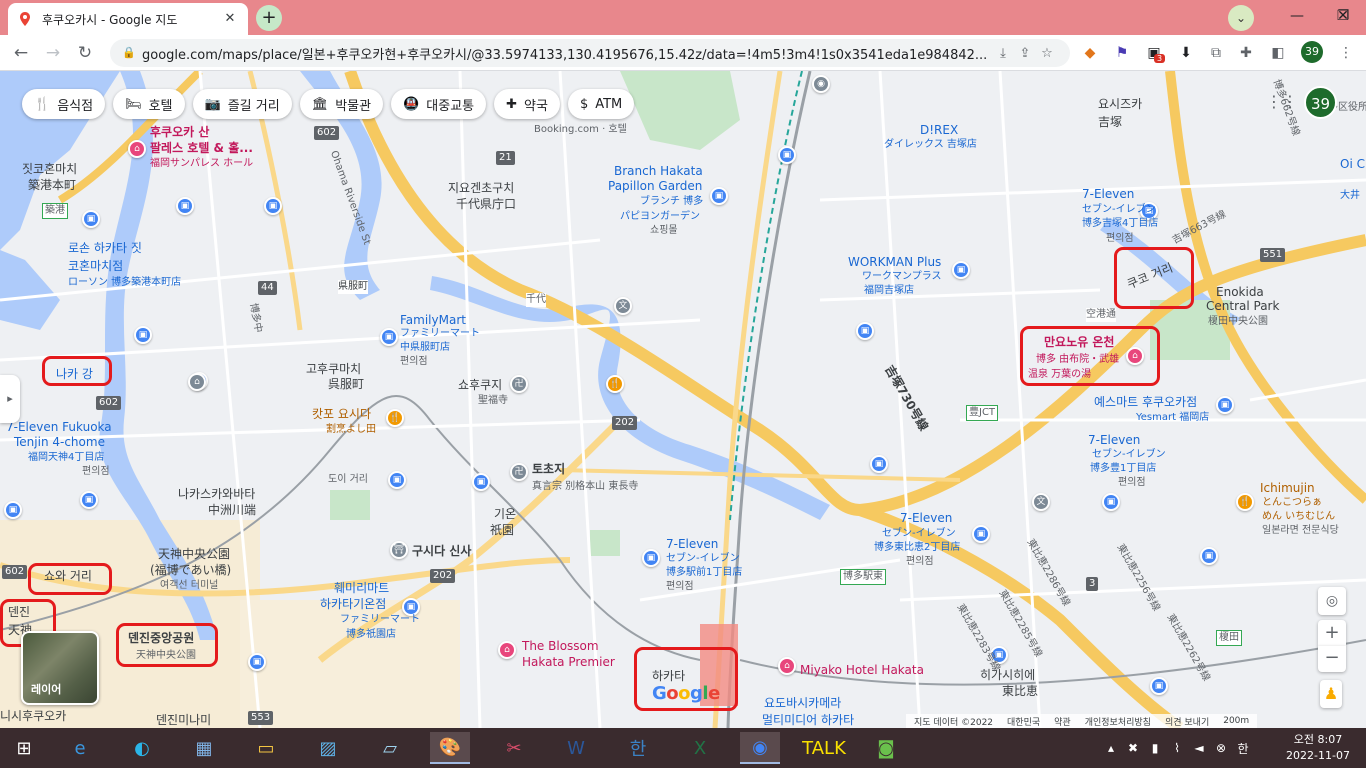 Image resolution: width=1366 pixels, height=768 pixels. What do you see at coordinates (1278, 53) in the screenshot?
I see `side-panel-icon: ◧` at bounding box center [1278, 53].